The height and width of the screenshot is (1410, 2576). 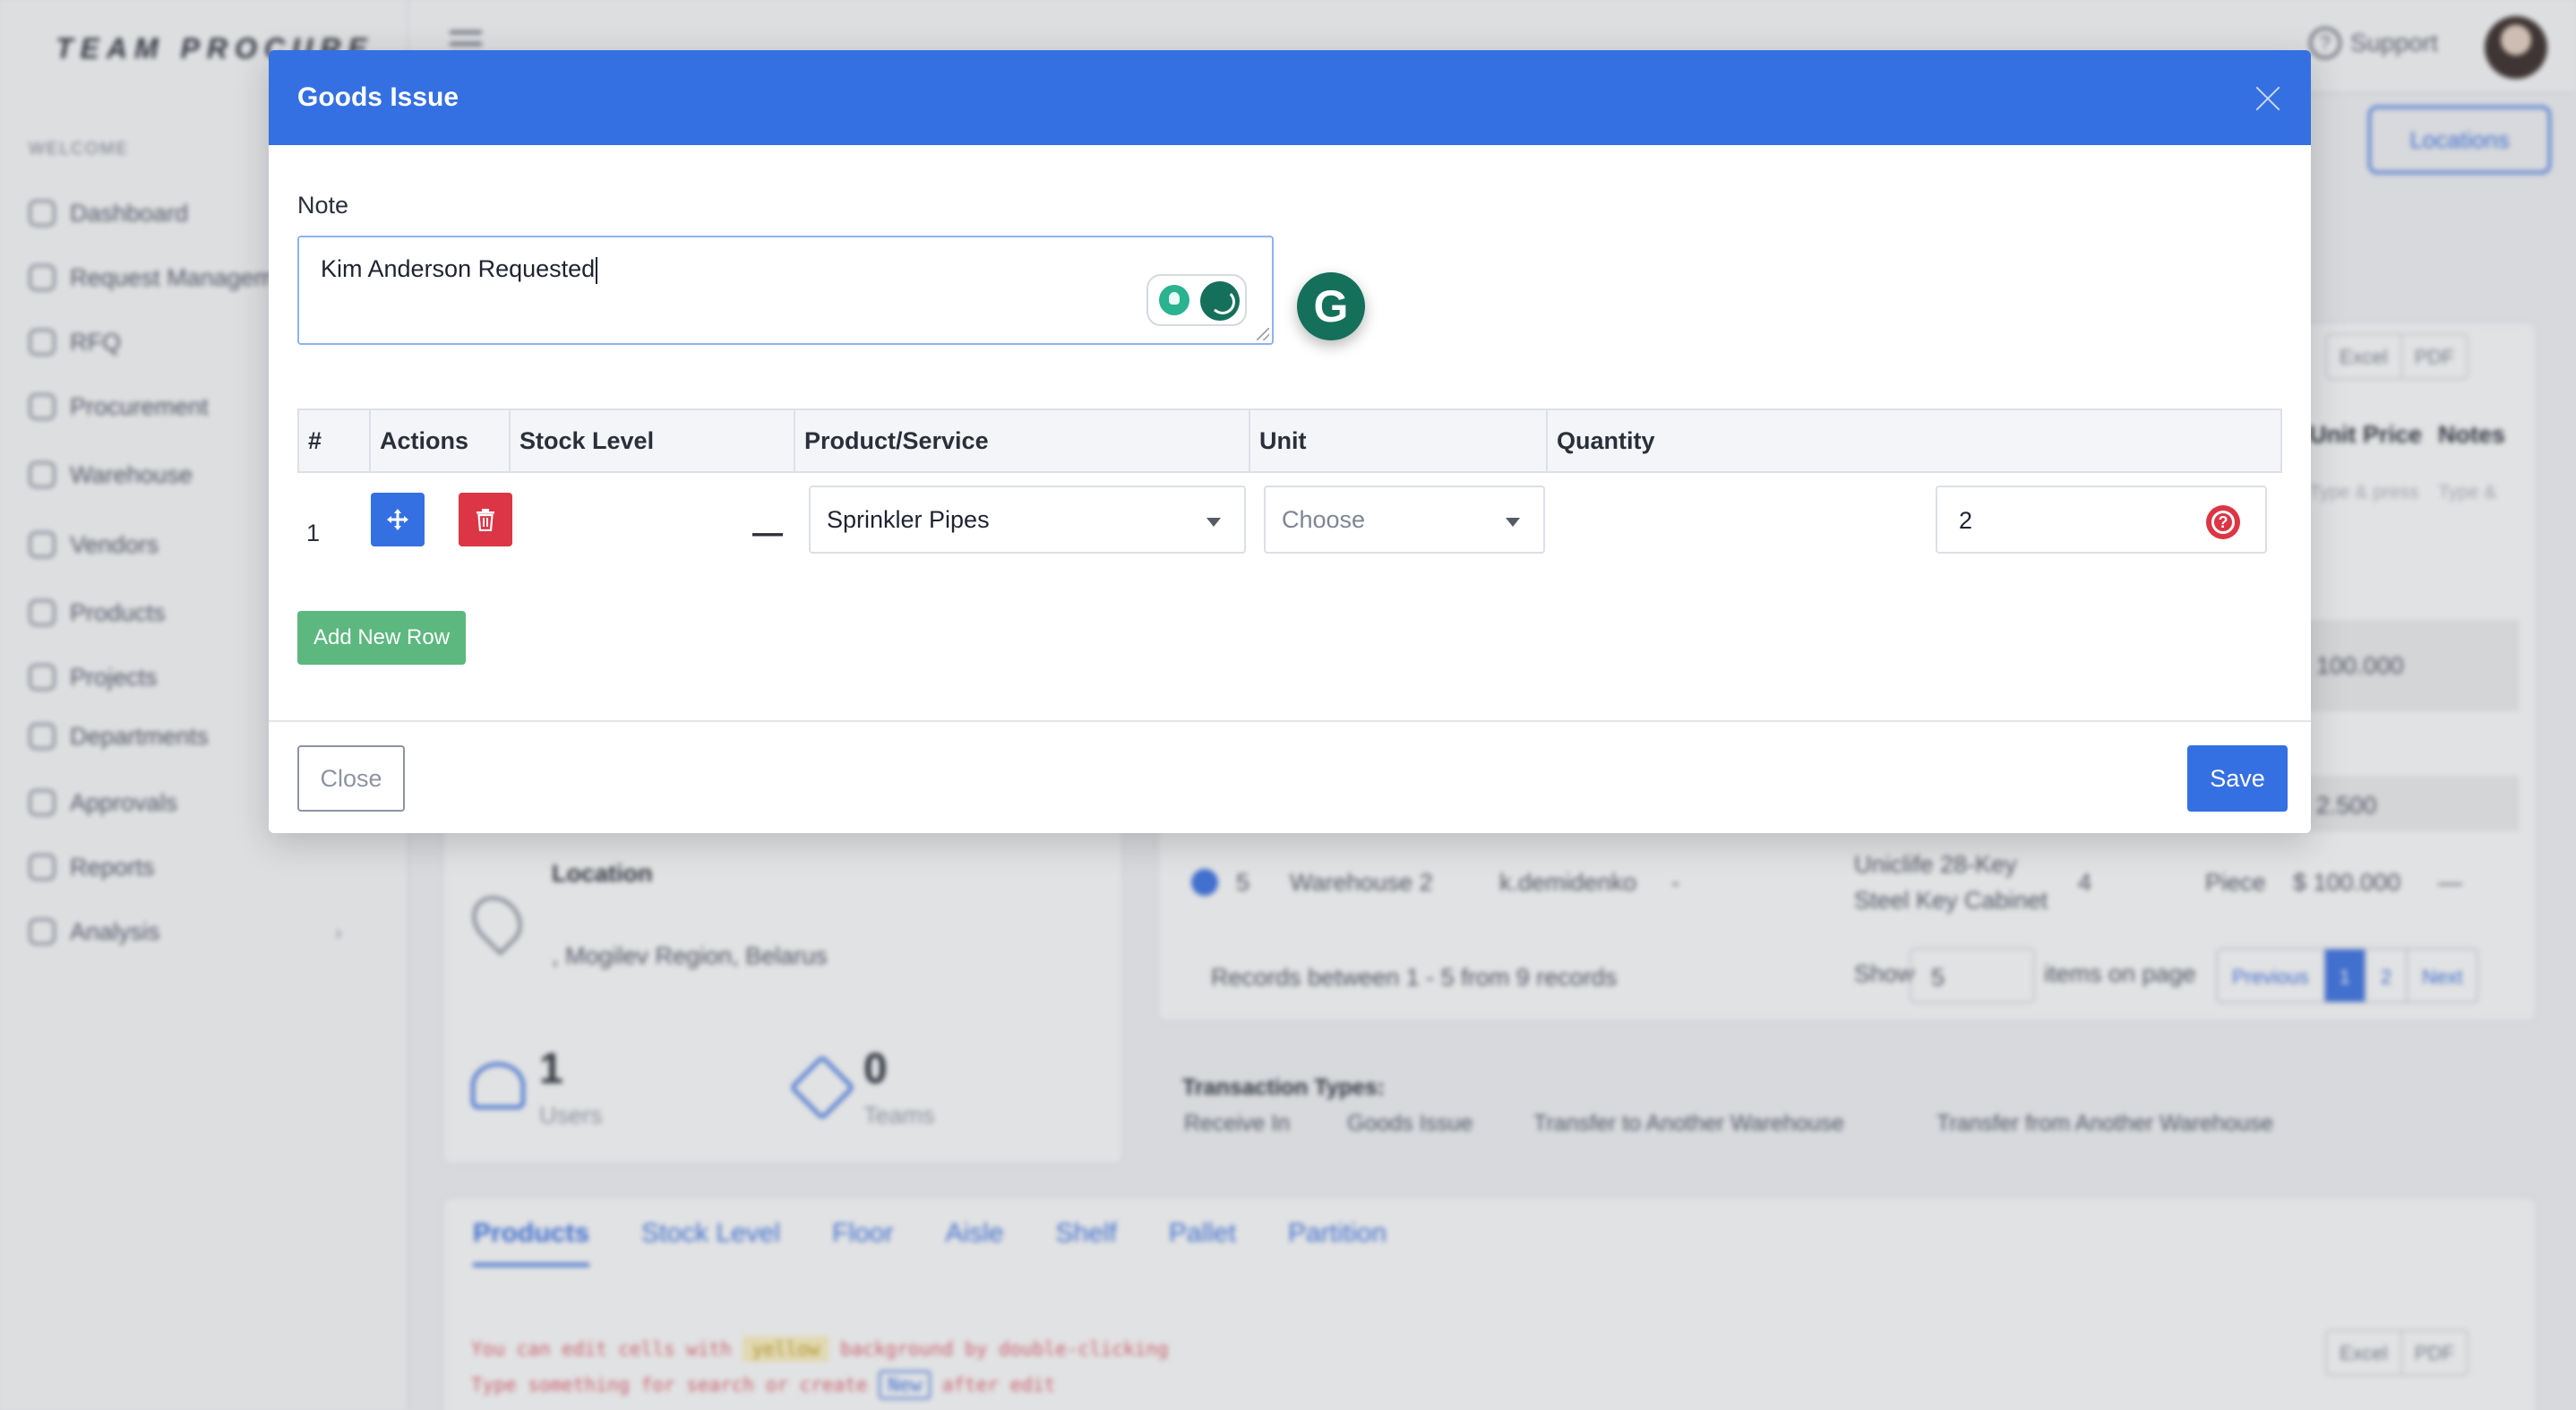 What do you see at coordinates (1220, 301) in the screenshot?
I see `grammarly-status-icon` at bounding box center [1220, 301].